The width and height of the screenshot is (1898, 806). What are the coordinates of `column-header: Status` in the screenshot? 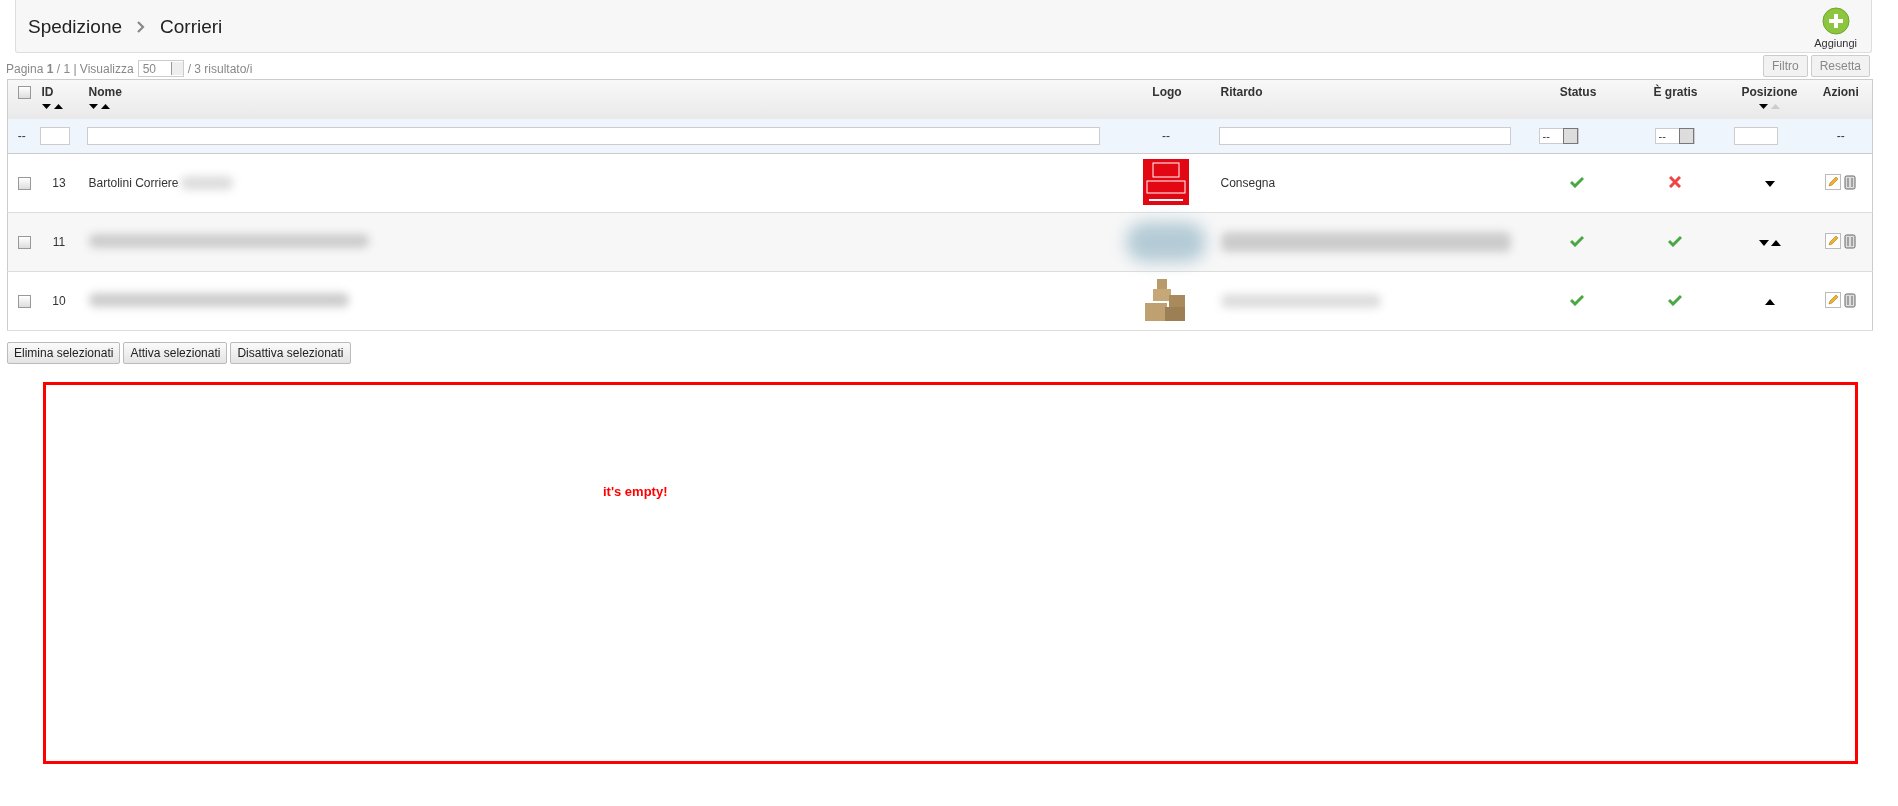 It's located at (1578, 92).